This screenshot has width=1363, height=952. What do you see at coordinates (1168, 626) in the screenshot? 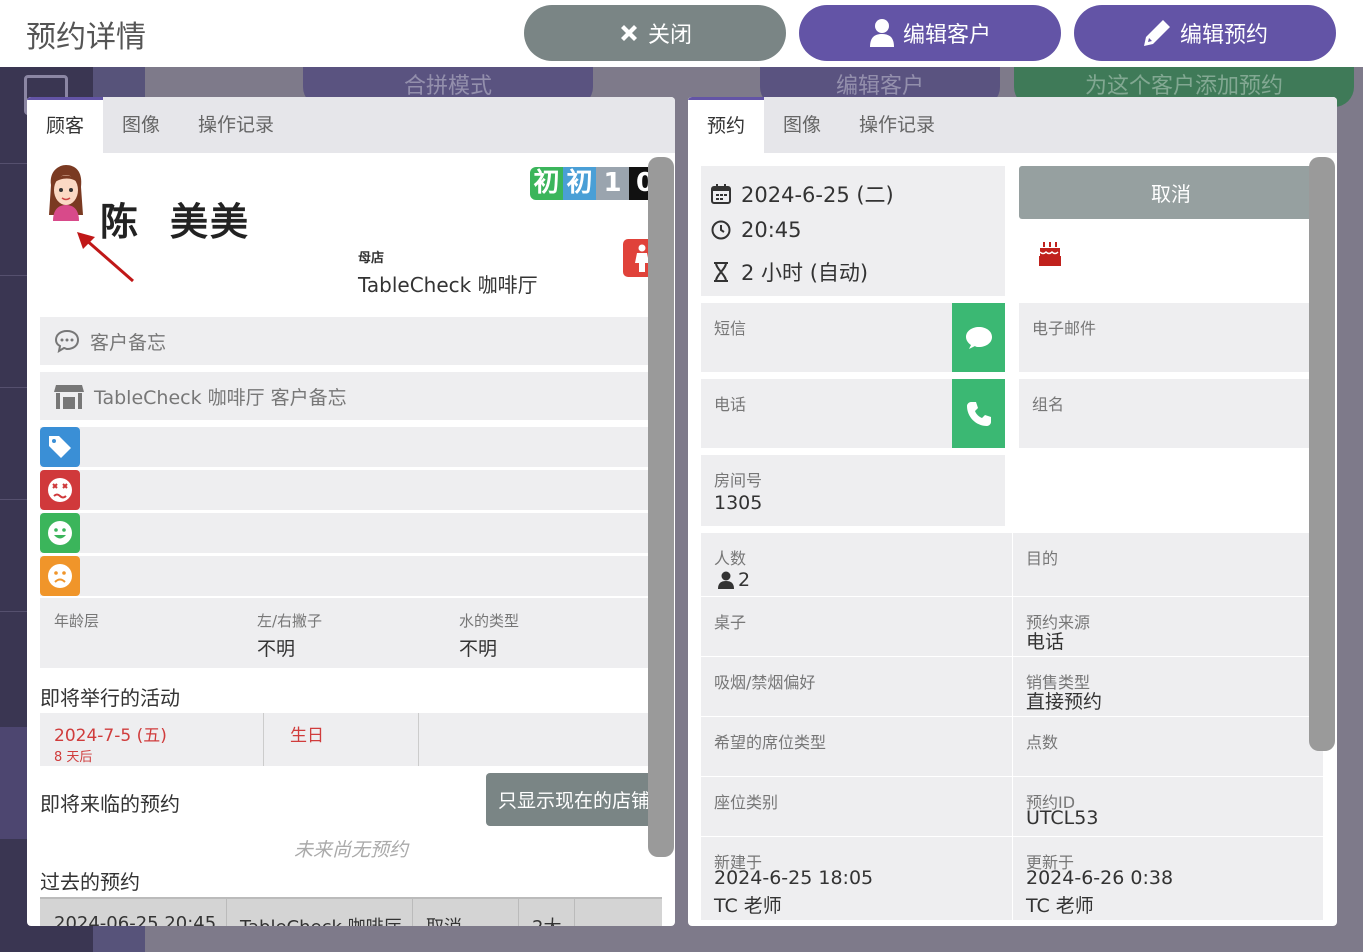
I see `source-cell: 预约来源 电话` at bounding box center [1168, 626].